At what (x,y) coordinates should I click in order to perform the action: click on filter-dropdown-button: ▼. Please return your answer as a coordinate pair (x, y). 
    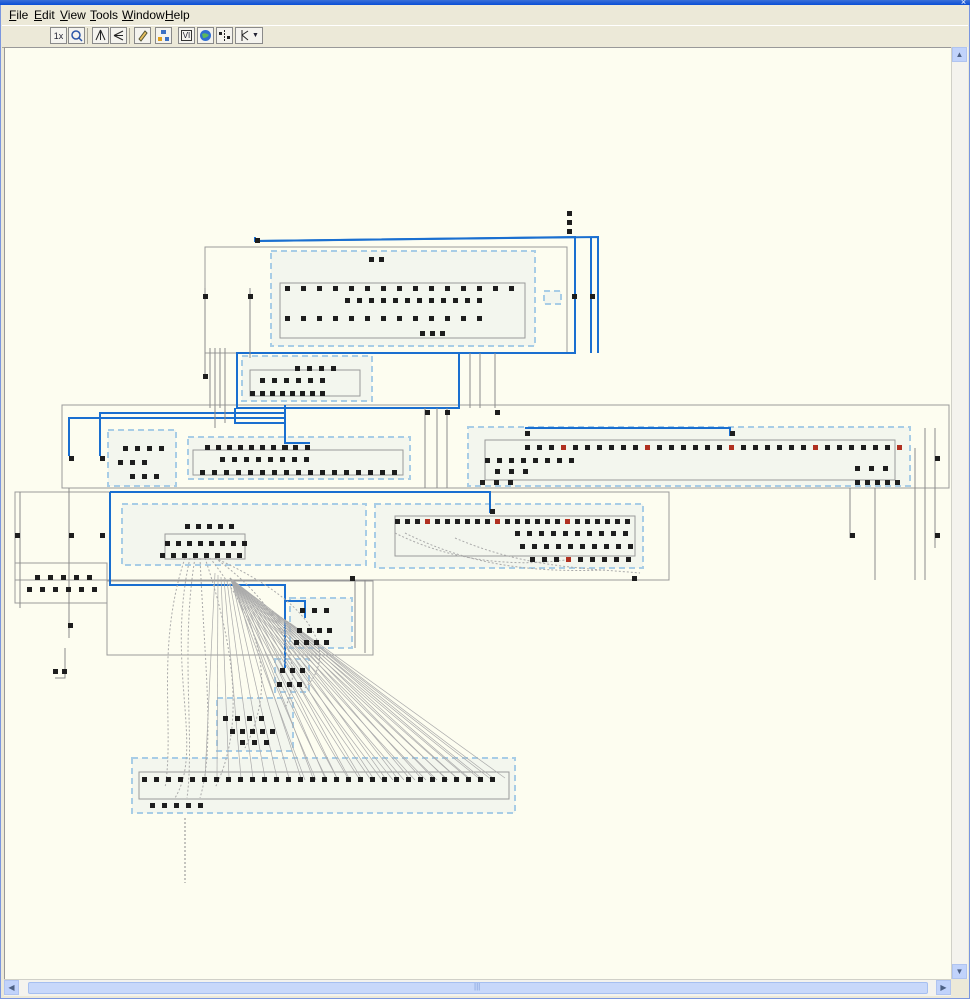
    Looking at the image, I should click on (249, 35).